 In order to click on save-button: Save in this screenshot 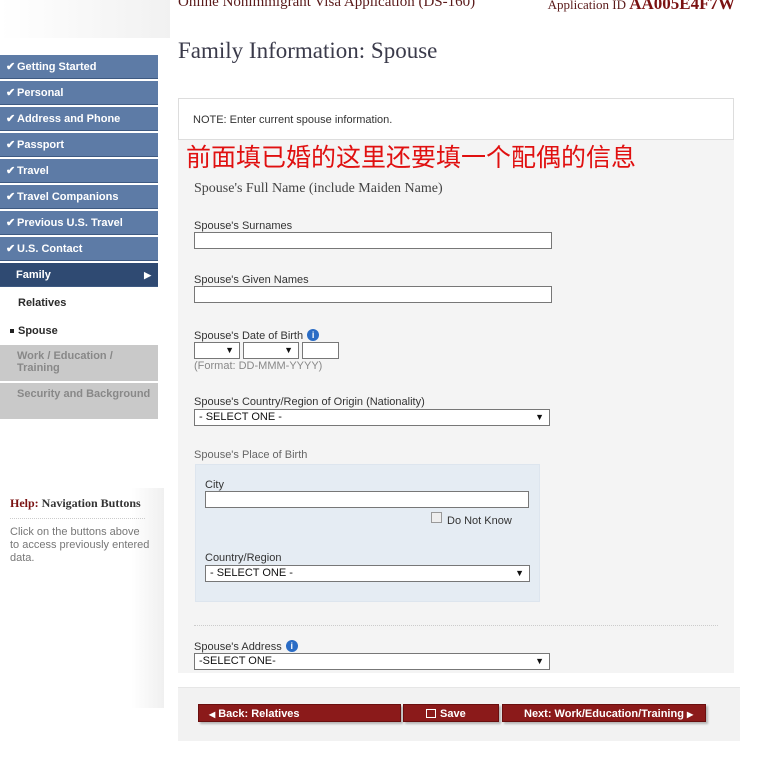, I will do `click(451, 713)`.